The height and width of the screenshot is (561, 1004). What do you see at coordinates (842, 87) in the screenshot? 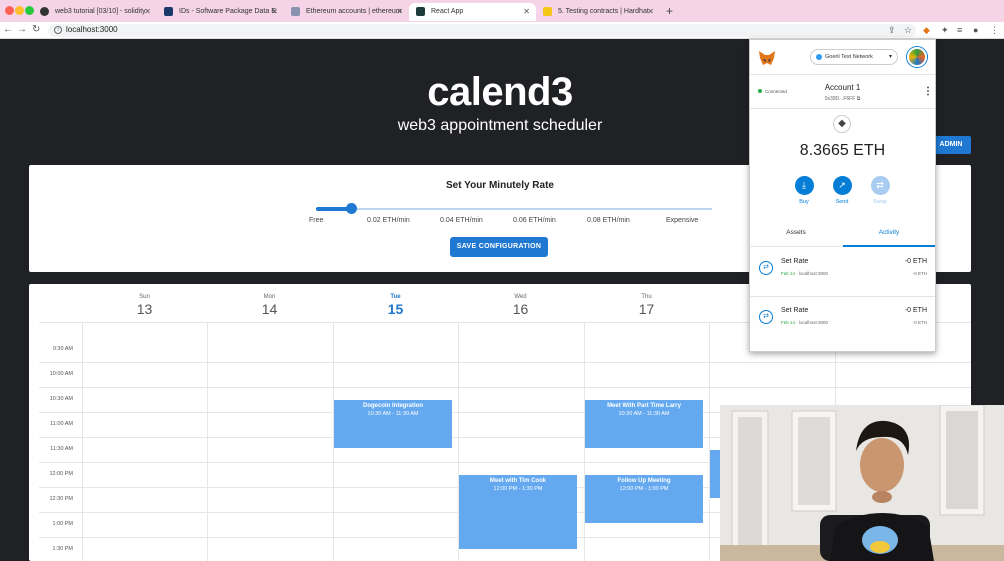
I see `account-name: Account 1` at bounding box center [842, 87].